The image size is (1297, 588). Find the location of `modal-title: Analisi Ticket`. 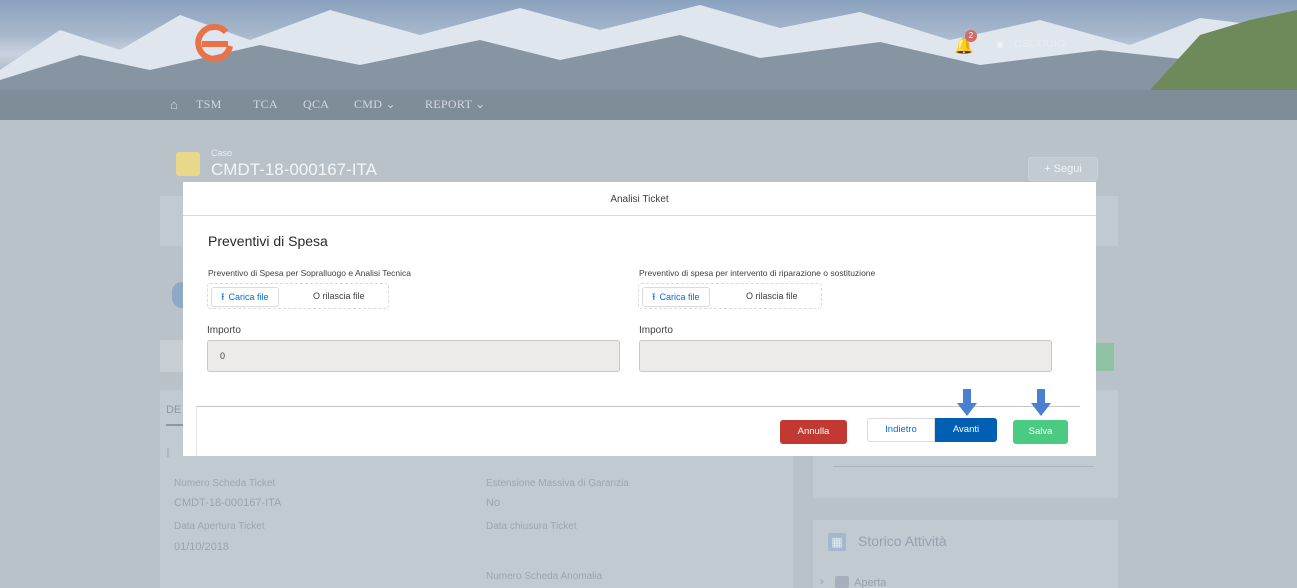

modal-title: Analisi Ticket is located at coordinates (639, 199).